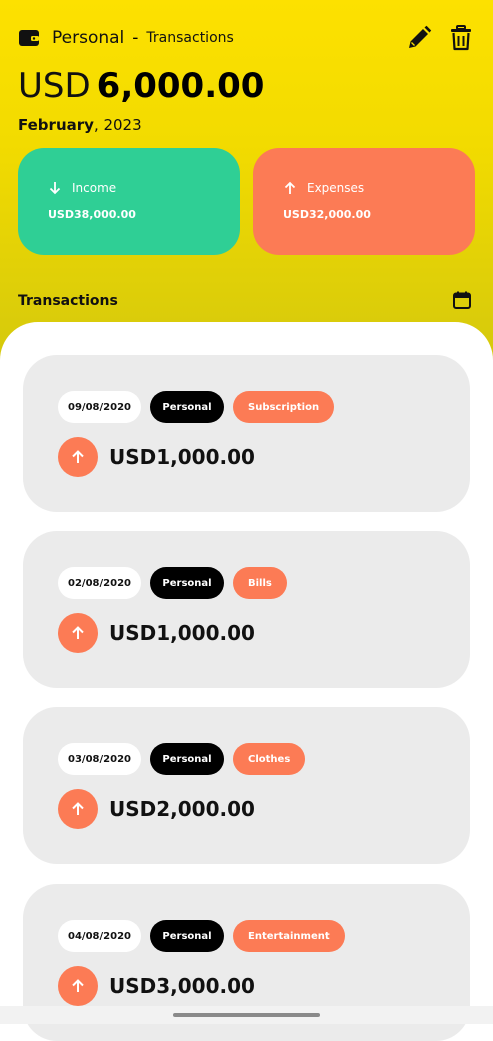  Describe the element at coordinates (246, 609) in the screenshot. I see `transaction-card: 02/08/2020 Personal Bills USD1,000.00` at that location.